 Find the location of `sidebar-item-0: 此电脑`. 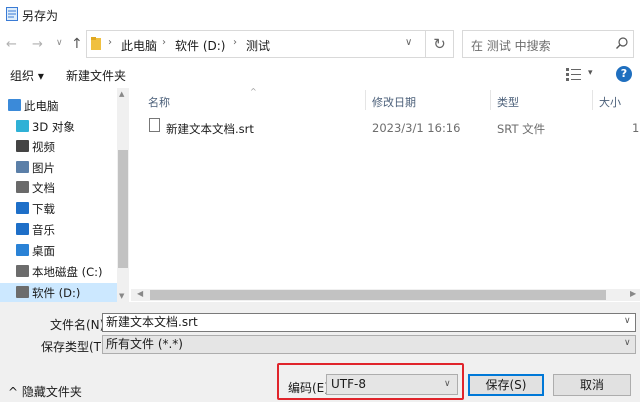

sidebar-item-0: 此电脑 is located at coordinates (51, 106).